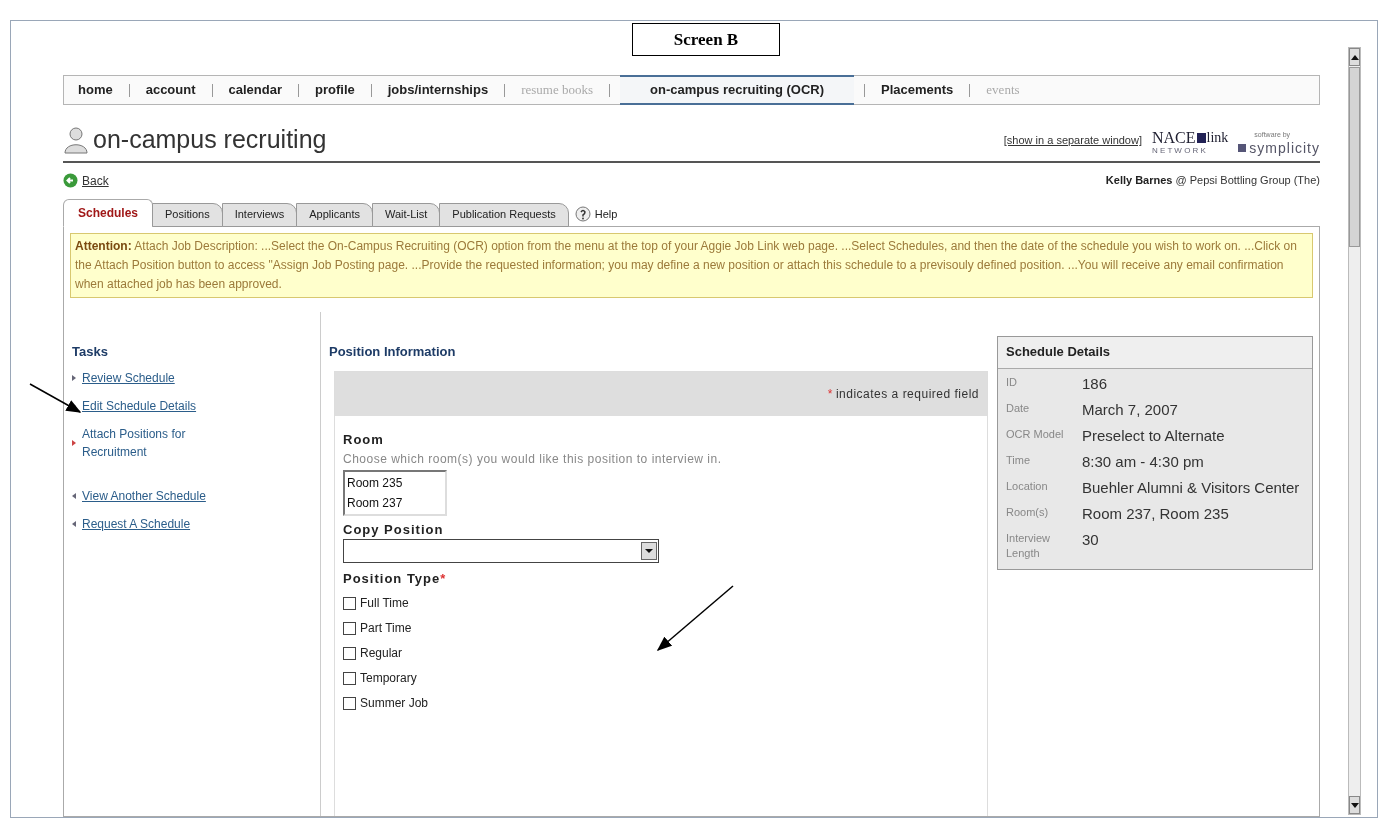 The height and width of the screenshot is (830, 1384). What do you see at coordinates (1018, 408) in the screenshot?
I see `detail-label: Date` at bounding box center [1018, 408].